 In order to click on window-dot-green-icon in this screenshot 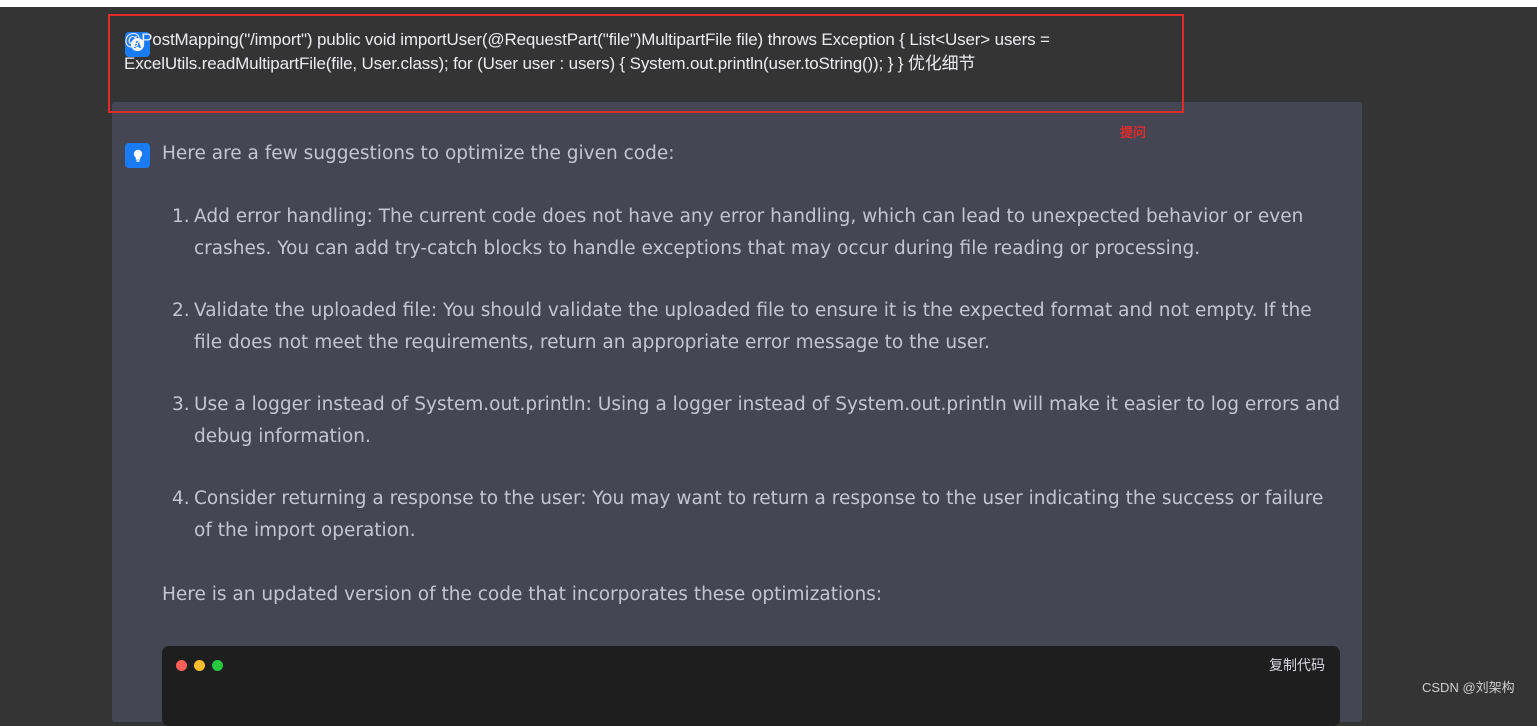, I will do `click(217, 665)`.